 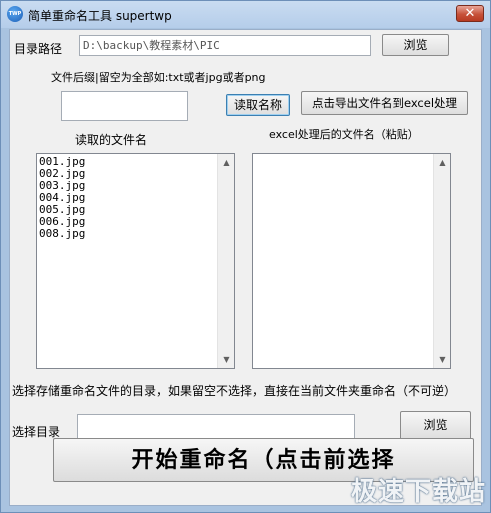 What do you see at coordinates (384, 103) in the screenshot?
I see `export-excel-button: 点击导出文件名到excel处理` at bounding box center [384, 103].